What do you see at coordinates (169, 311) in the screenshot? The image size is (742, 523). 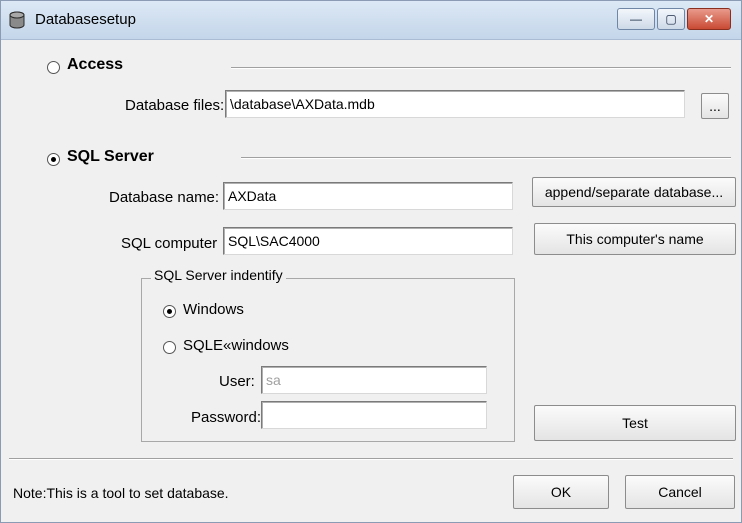 I see `windows-auth-radio` at bounding box center [169, 311].